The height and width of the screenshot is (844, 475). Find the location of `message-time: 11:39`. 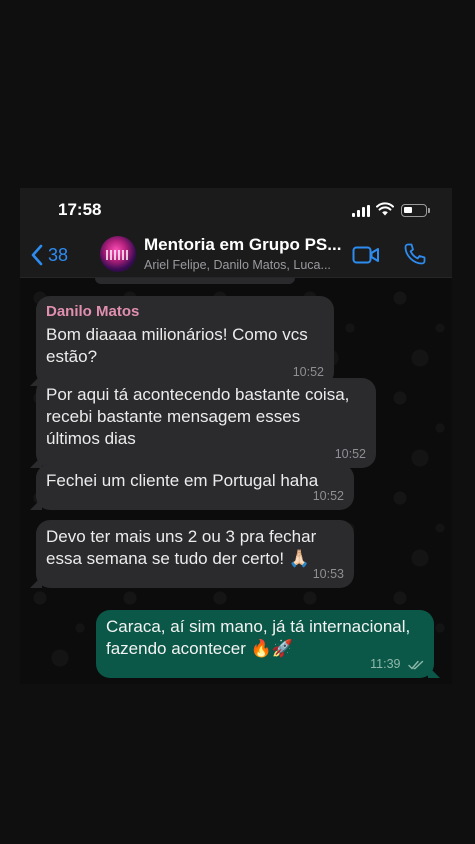

message-time: 11:39 is located at coordinates (397, 664).